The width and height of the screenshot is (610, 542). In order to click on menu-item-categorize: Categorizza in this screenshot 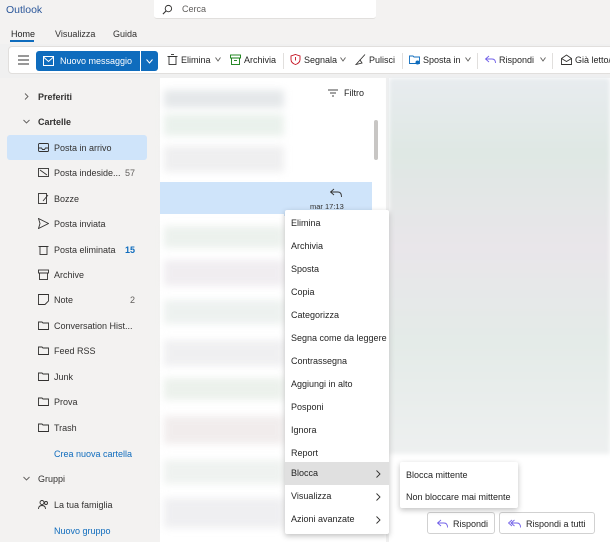, I will do `click(337, 315)`.